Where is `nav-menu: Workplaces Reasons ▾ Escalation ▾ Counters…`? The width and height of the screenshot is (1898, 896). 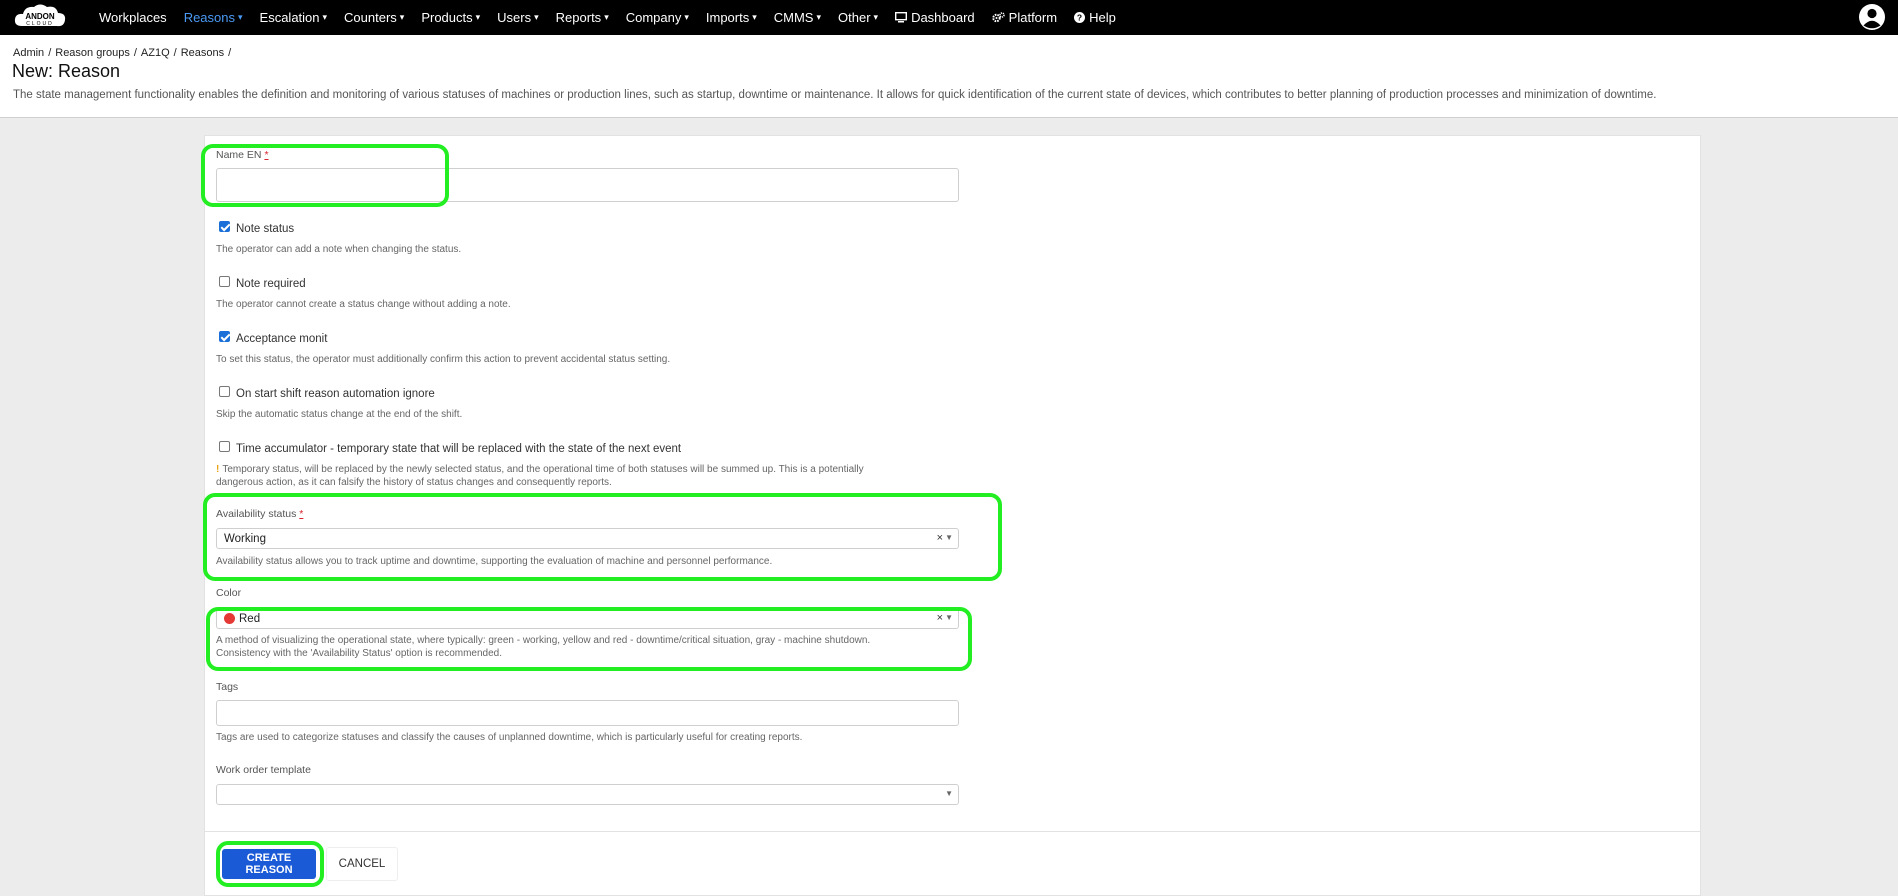
nav-menu: Workplaces Reasons ▾ Escalation ▾ Counters… is located at coordinates (616, 17).